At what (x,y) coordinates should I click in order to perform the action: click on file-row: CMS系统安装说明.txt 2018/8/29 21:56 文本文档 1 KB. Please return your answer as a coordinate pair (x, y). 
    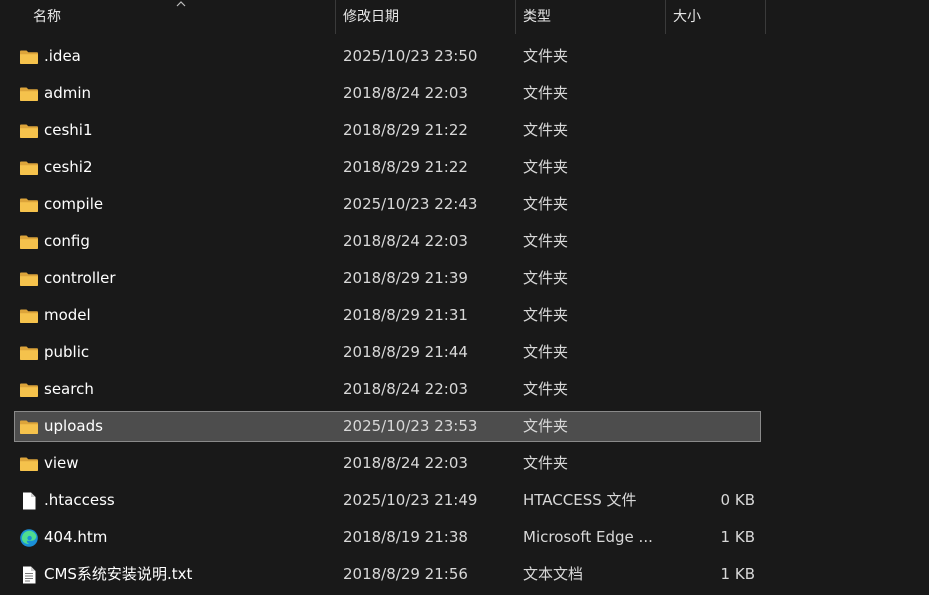
    Looking at the image, I should click on (387, 574).